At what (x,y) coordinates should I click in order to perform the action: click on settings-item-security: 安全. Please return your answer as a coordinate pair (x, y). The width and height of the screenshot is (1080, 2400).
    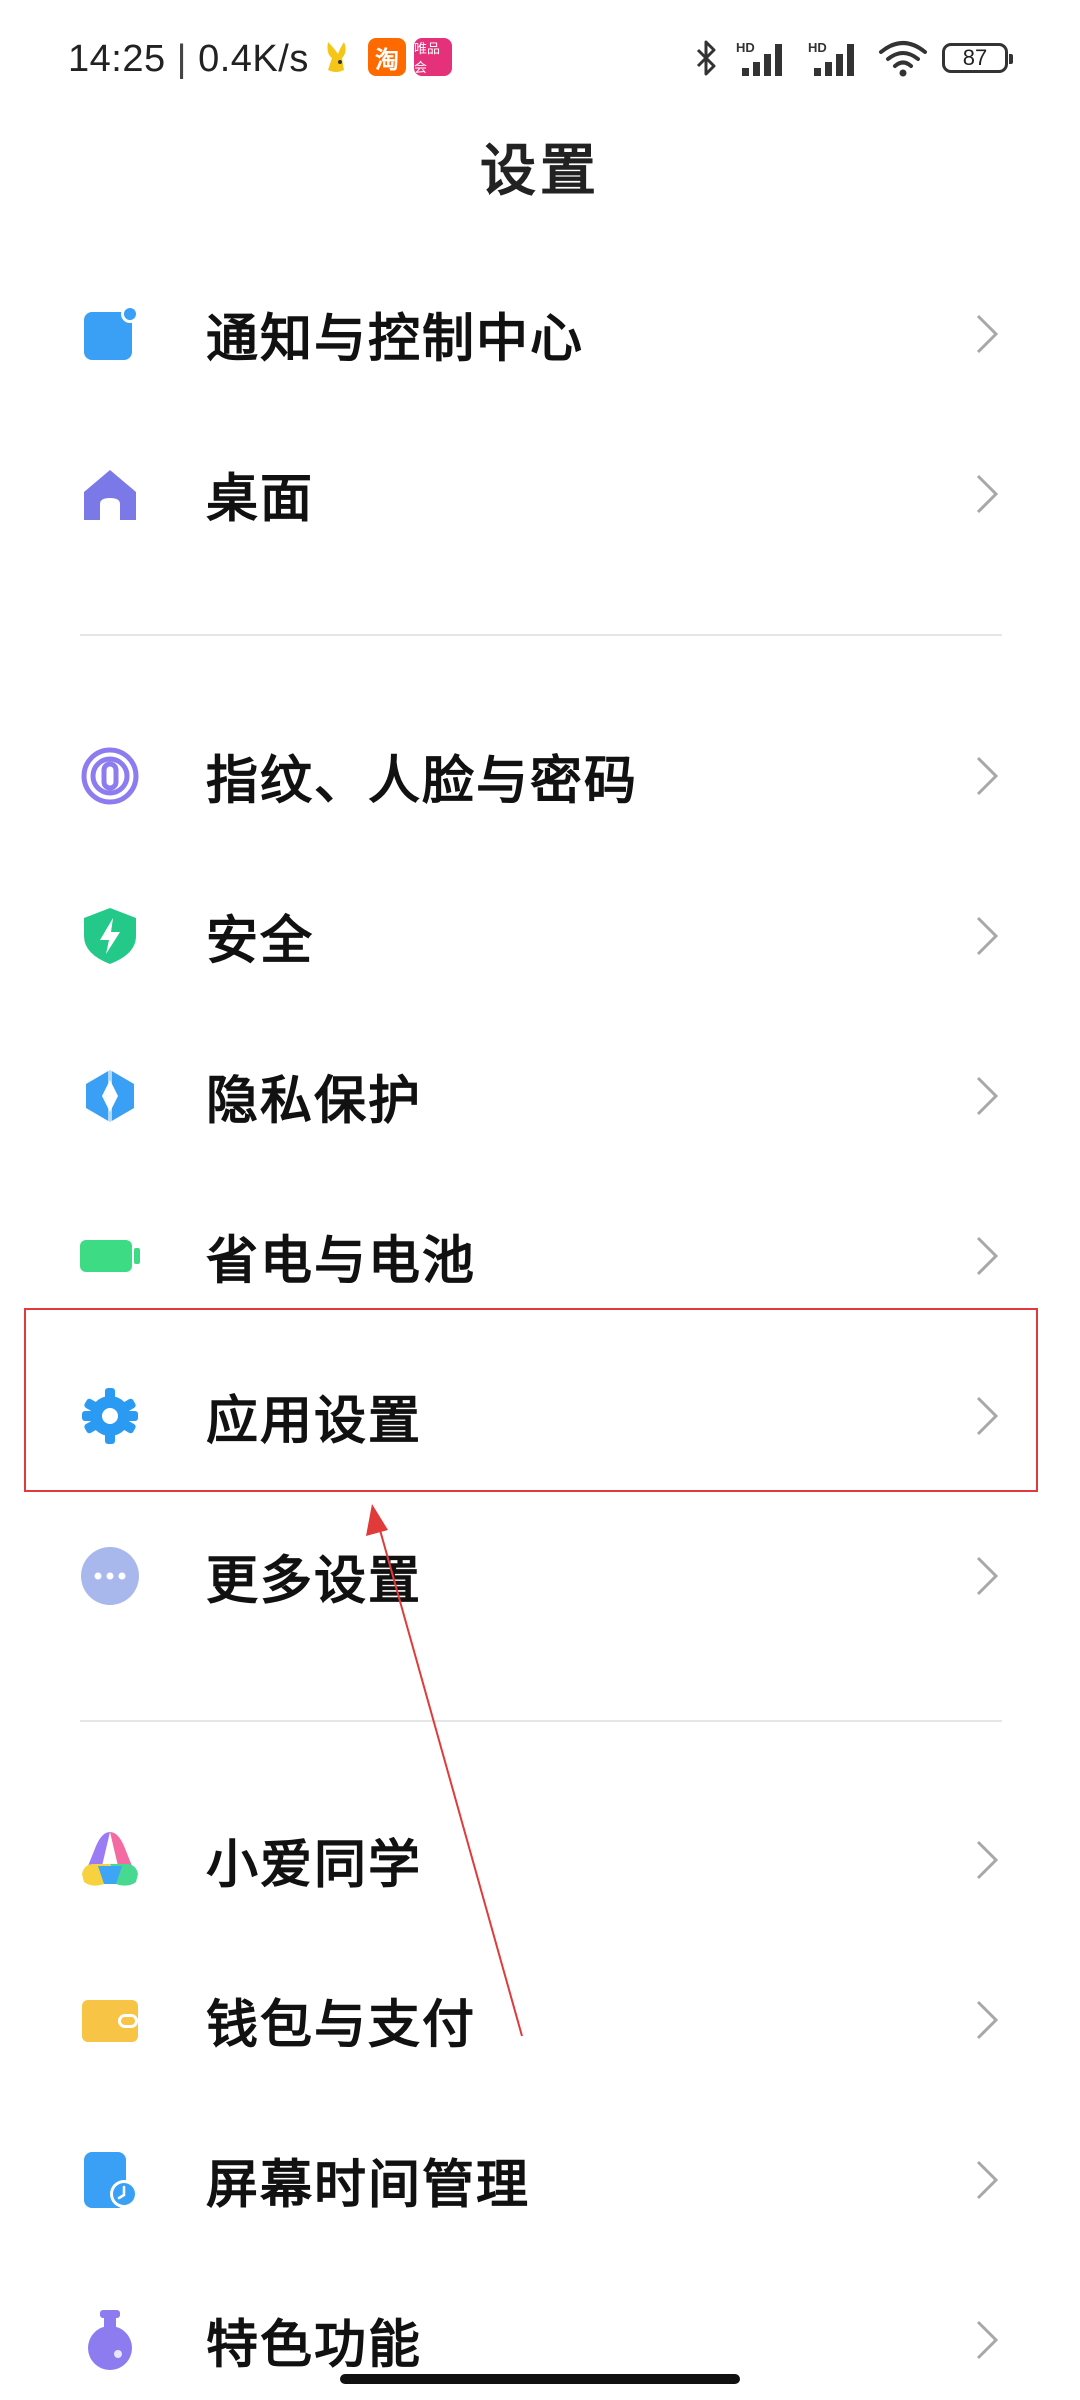
    Looking at the image, I should click on (540, 936).